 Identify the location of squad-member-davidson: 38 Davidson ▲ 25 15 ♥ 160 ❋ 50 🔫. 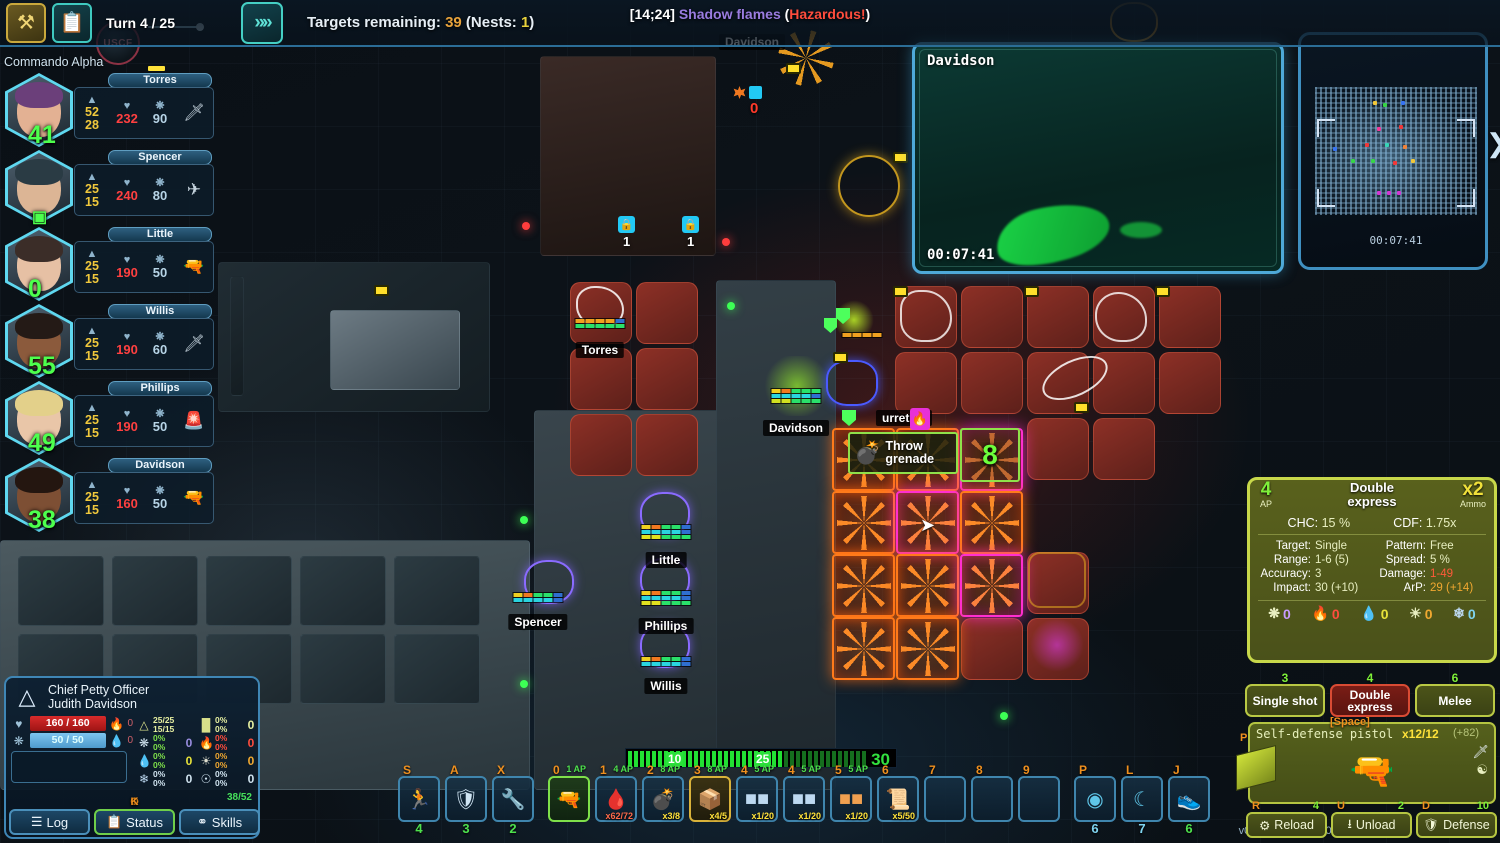
(107, 494).